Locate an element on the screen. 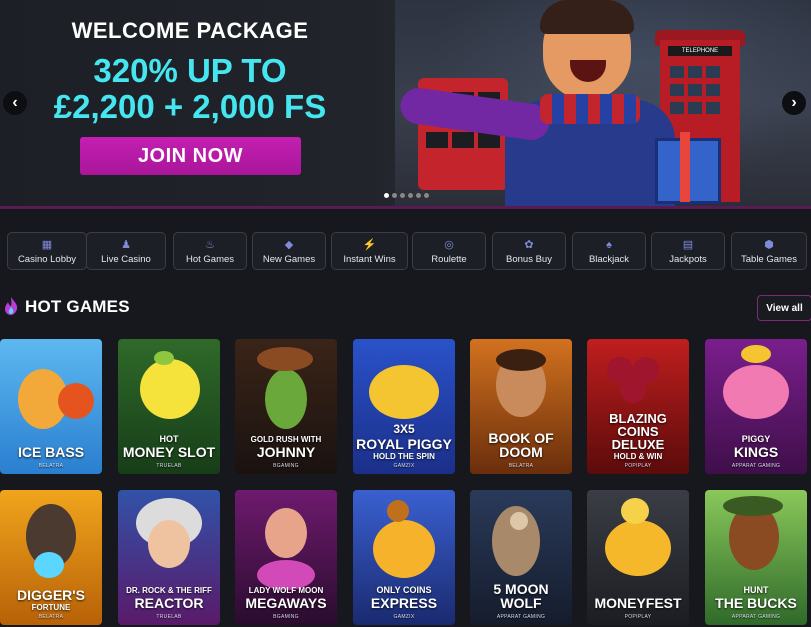  game-tile: THE BUCKS HUNT APPARAT GAMING is located at coordinates (756, 557).